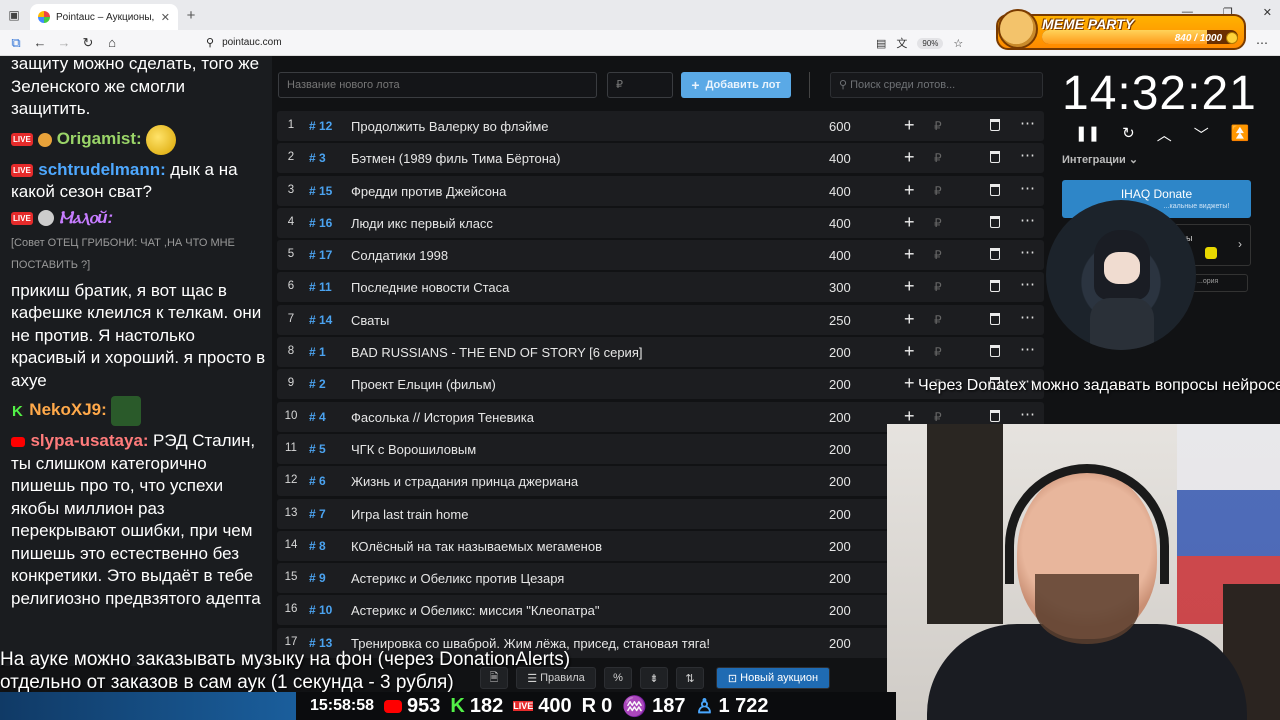 Image resolution: width=1280 pixels, height=720 pixels. Describe the element at coordinates (428, 191) in the screenshot. I see `lot-name: Фредди против Джейсона` at that location.